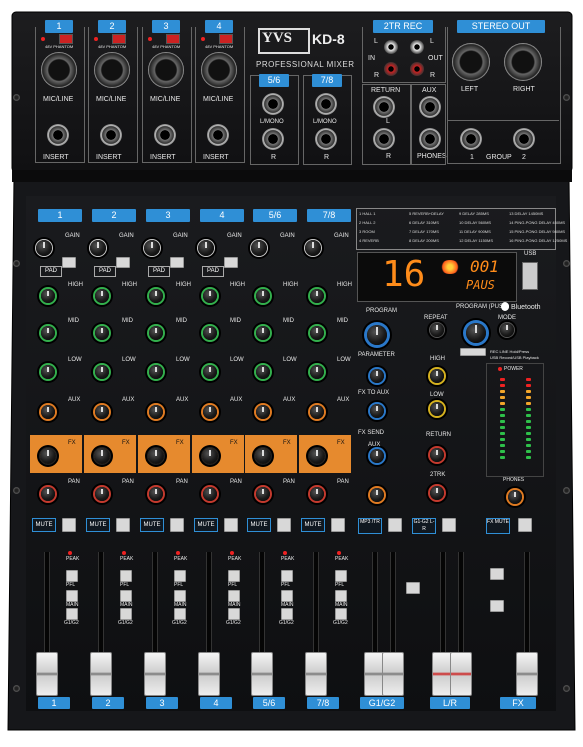 Image resolution: width=583 pixels, height=747 pixels. I want to click on rec-button, so click(473, 352).